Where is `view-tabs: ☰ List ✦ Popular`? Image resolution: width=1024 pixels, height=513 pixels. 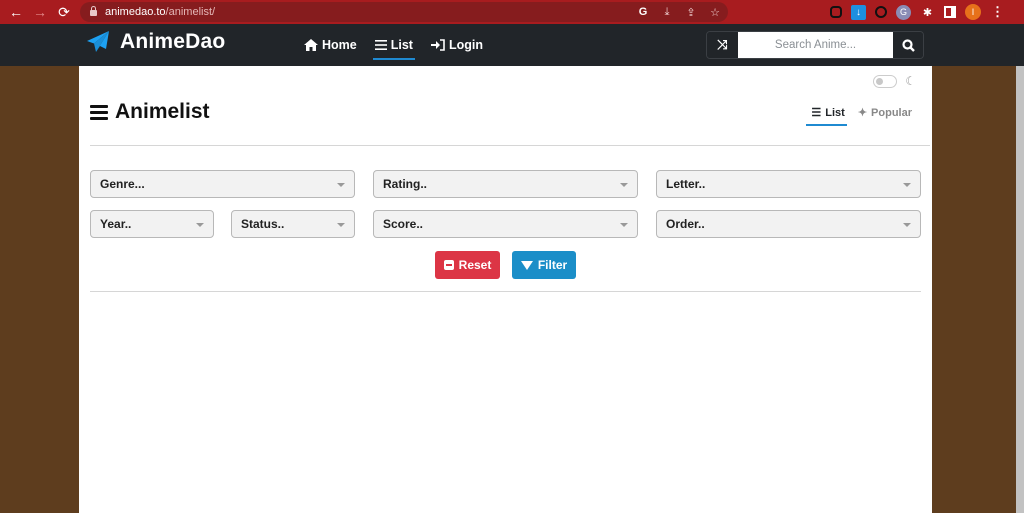
view-tabs: ☰ List ✦ Popular is located at coordinates (857, 115).